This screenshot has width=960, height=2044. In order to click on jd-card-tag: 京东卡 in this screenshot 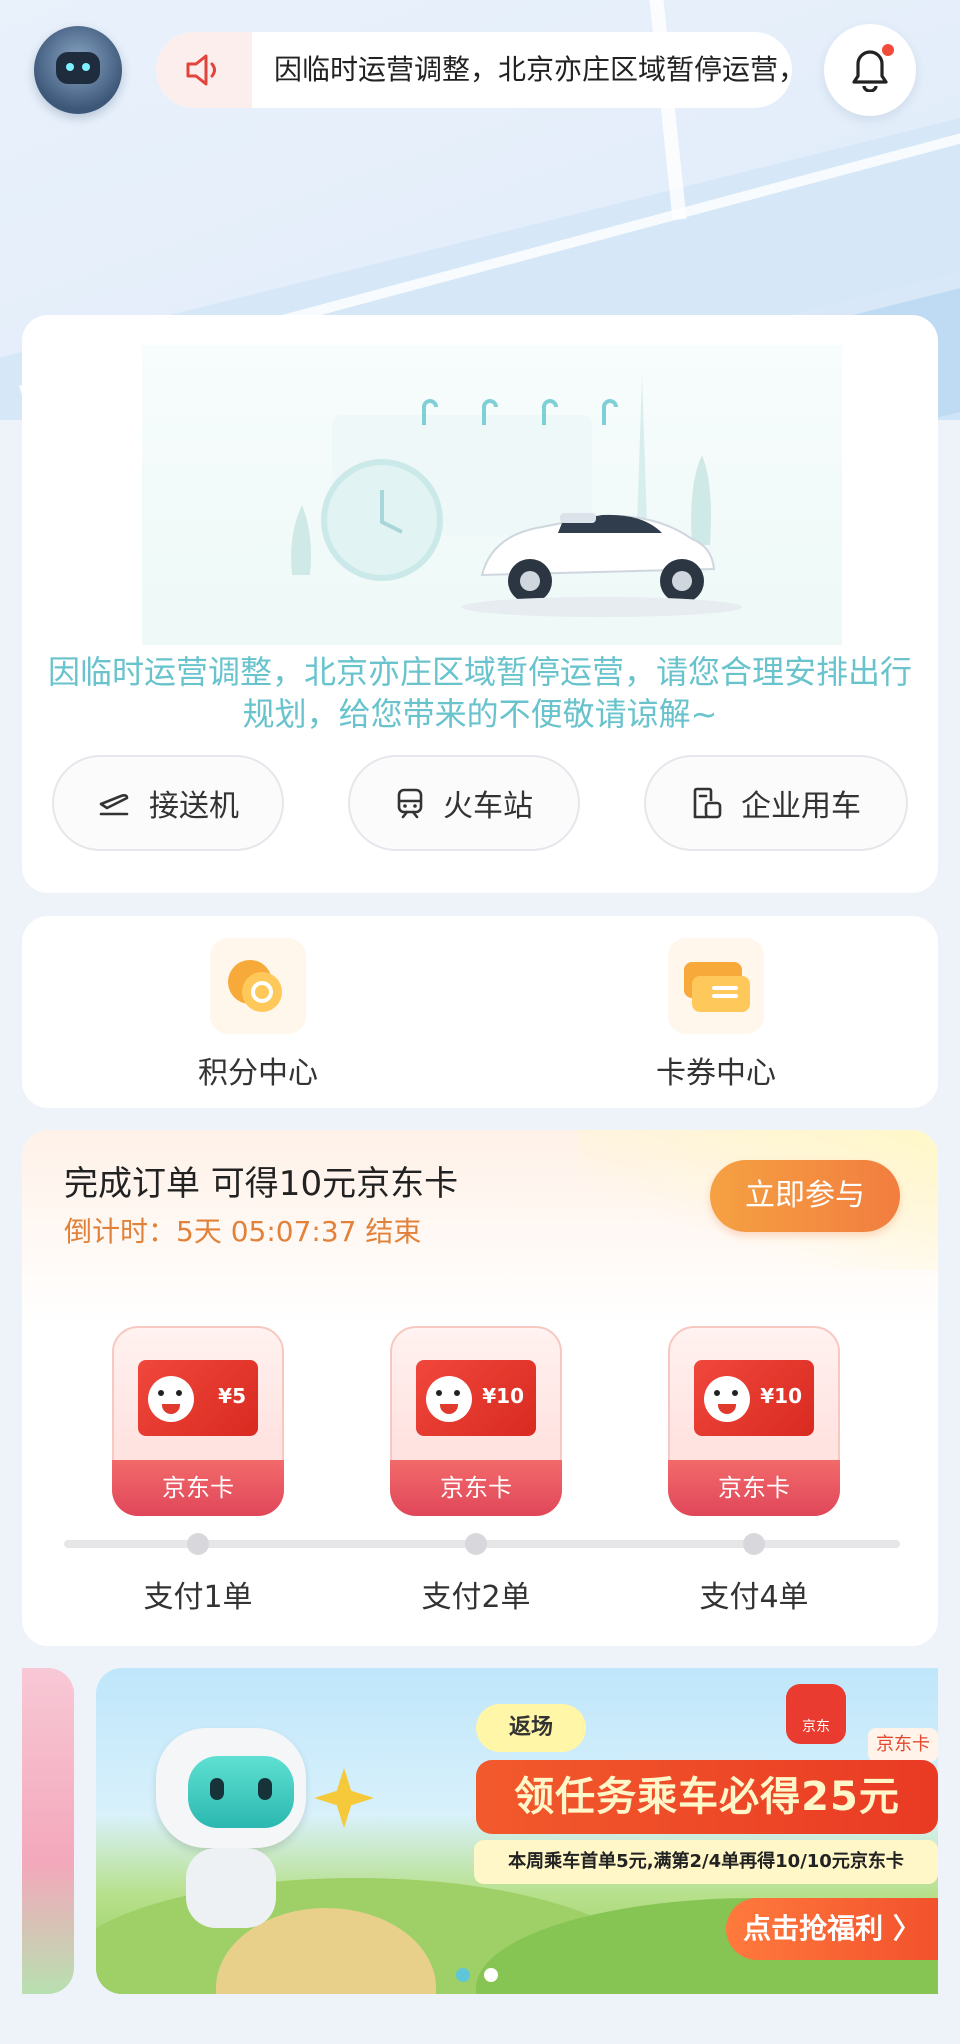, I will do `click(903, 1745)`.